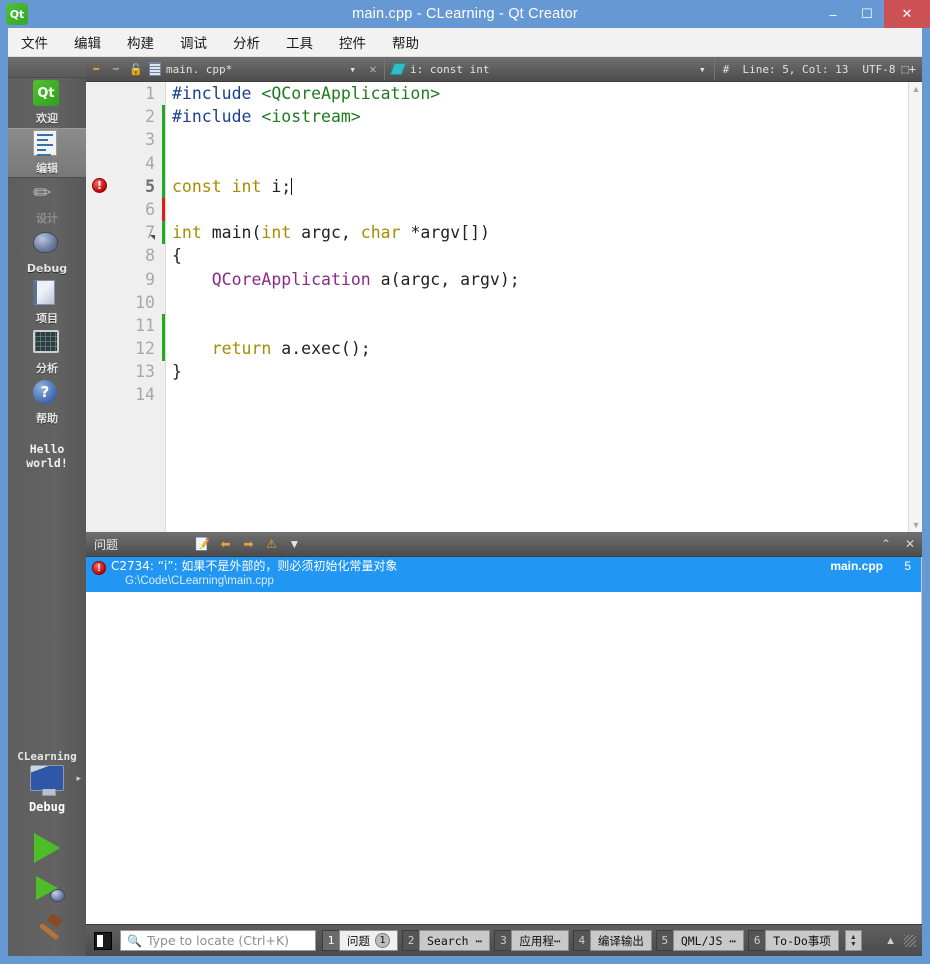 Image resolution: width=930 pixels, height=964 pixels. I want to click on line-number: 7, so click(150, 233).